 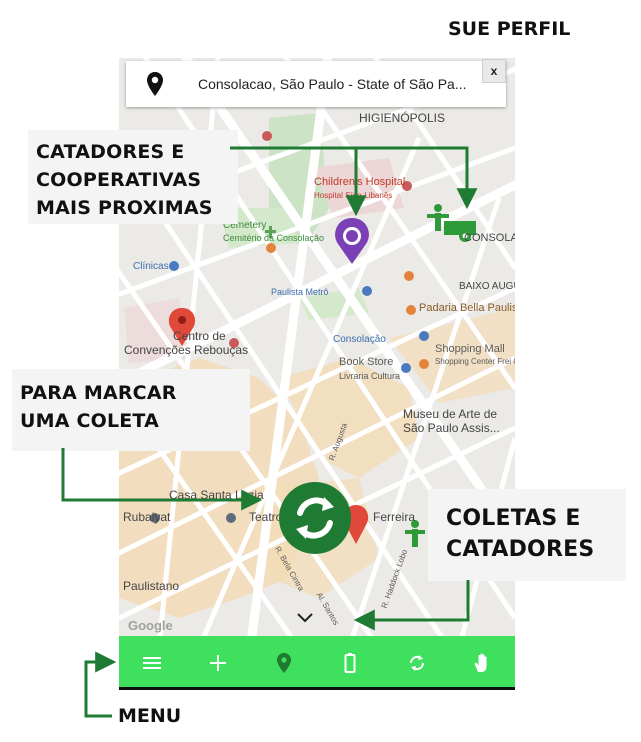 What do you see at coordinates (317, 663) in the screenshot?
I see `bottom-nav-bar` at bounding box center [317, 663].